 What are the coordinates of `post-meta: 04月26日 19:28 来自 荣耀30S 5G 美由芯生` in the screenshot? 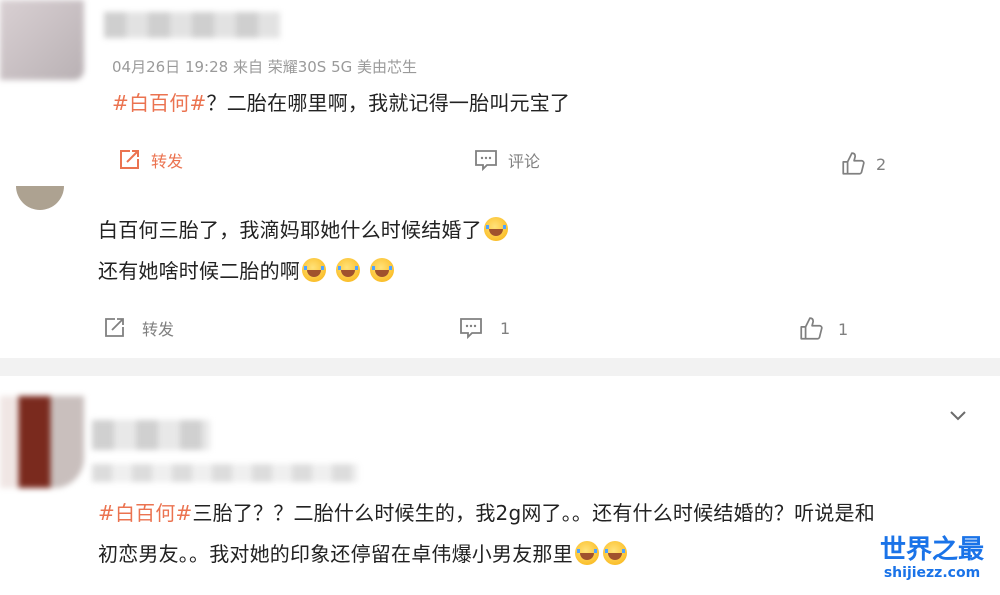 It's located at (265, 67).